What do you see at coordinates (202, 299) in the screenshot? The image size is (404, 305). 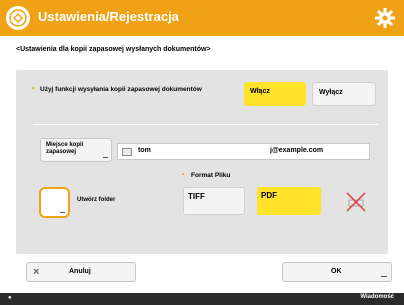 I see `status-bar: ● Wiadomość` at bounding box center [202, 299].